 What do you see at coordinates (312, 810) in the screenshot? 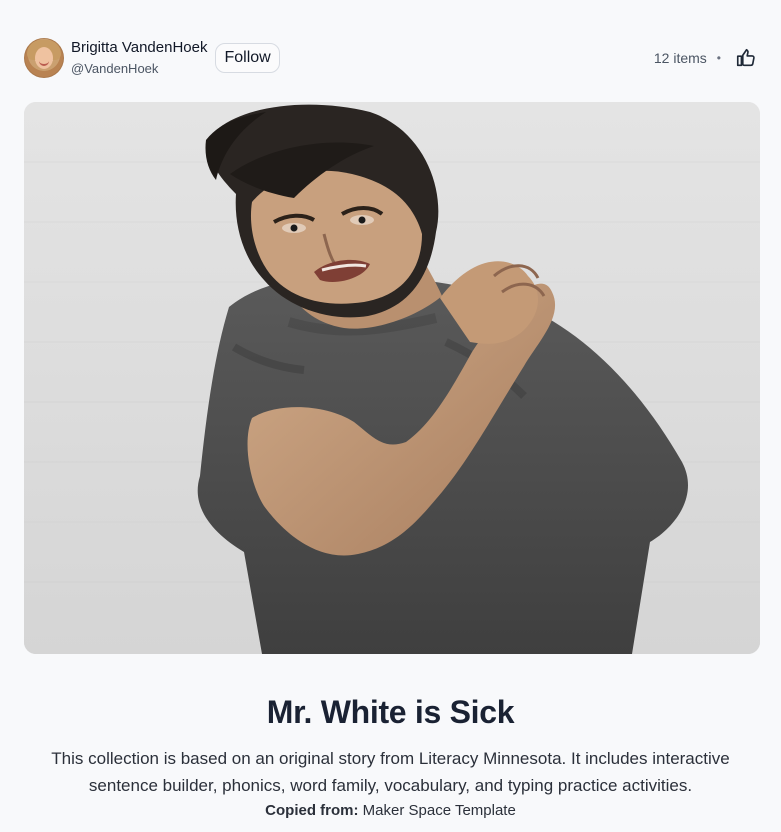
I see `copied-from-label: Copied from:` at bounding box center [312, 810].